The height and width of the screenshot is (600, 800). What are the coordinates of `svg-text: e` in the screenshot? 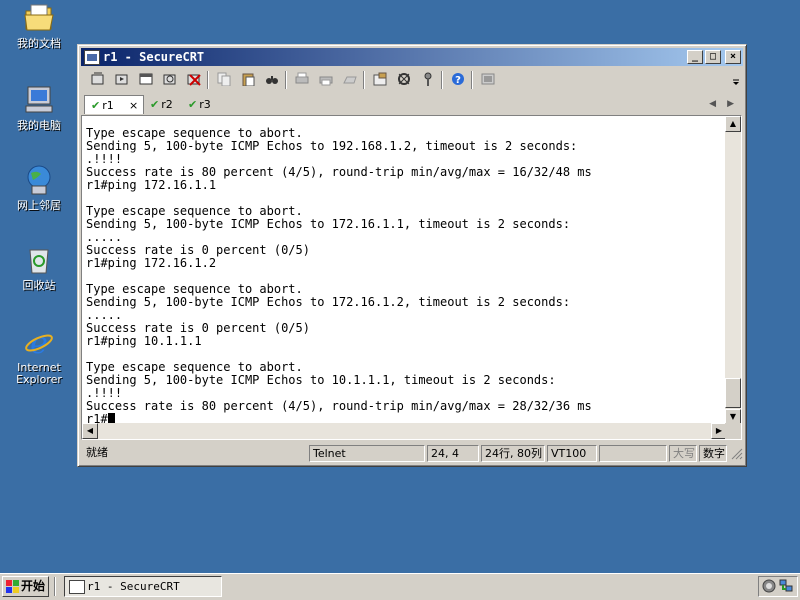 It's located at (39, 342).